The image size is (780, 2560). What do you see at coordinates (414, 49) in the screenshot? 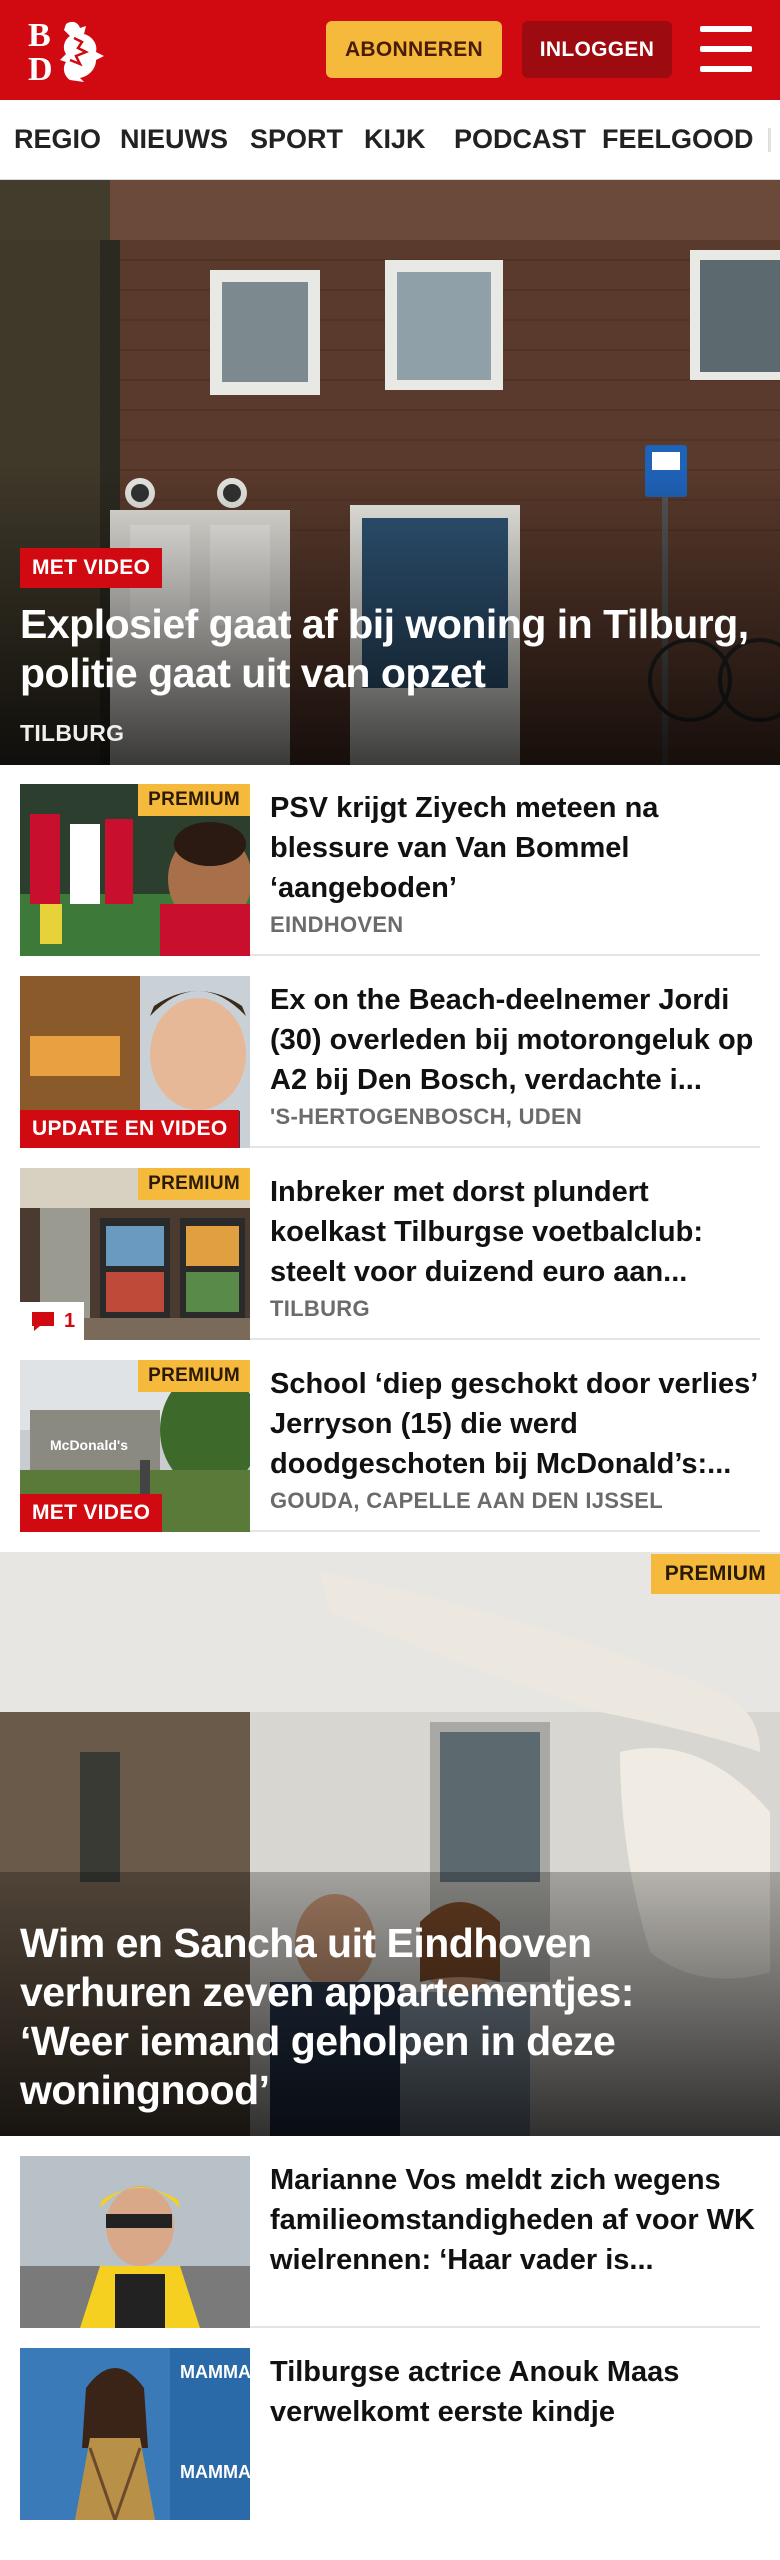
I see `subscribe-button: ABONNEREN` at bounding box center [414, 49].